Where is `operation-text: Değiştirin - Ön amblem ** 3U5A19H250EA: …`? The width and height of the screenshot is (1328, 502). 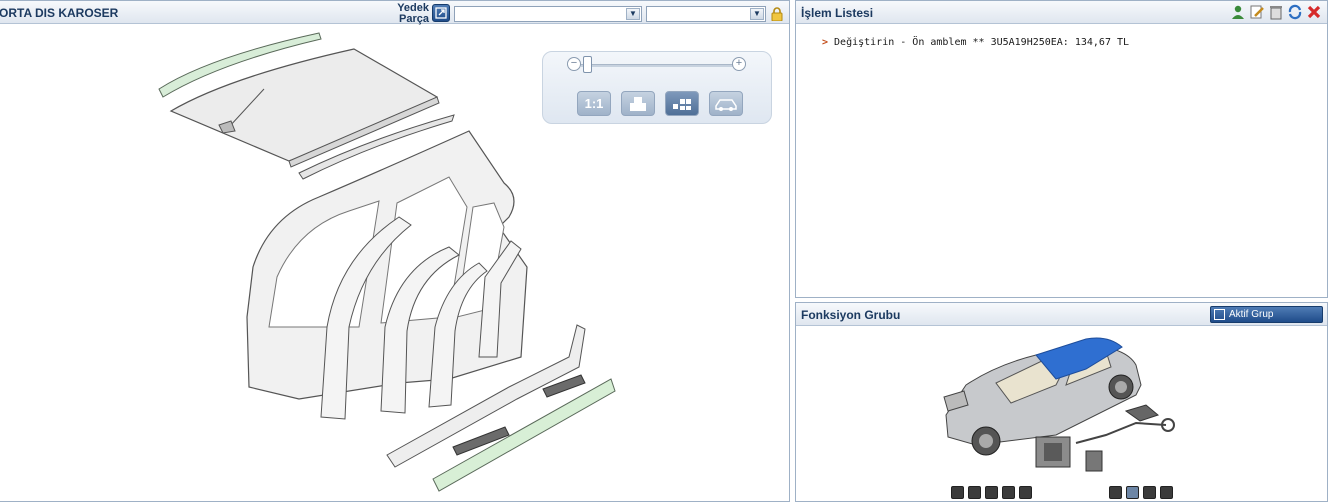
operation-text: Değiştirin - Ön amblem ** 3U5A19H250EA: … is located at coordinates (982, 42).